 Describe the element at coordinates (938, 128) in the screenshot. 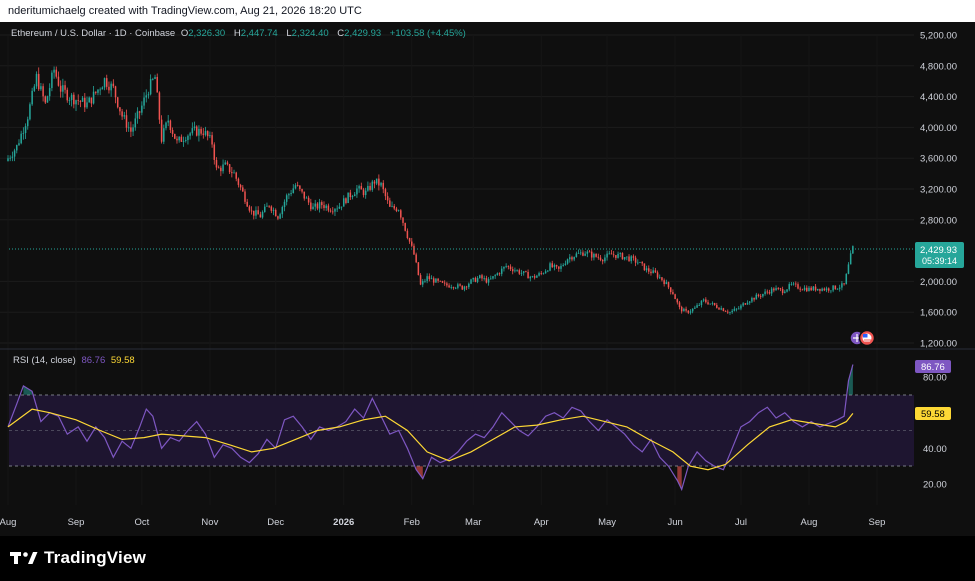

I see `price-tick-label: 4,000.00` at that location.